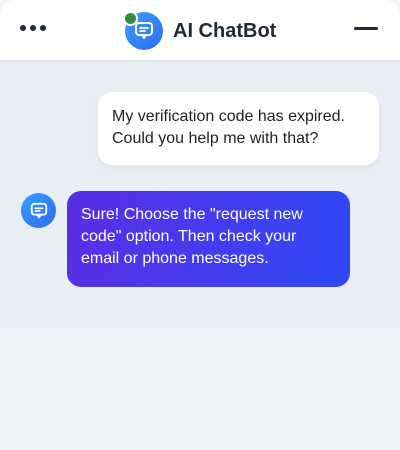  Describe the element at coordinates (225, 30) in the screenshot. I see `chat-title: AI ChatBot` at that location.